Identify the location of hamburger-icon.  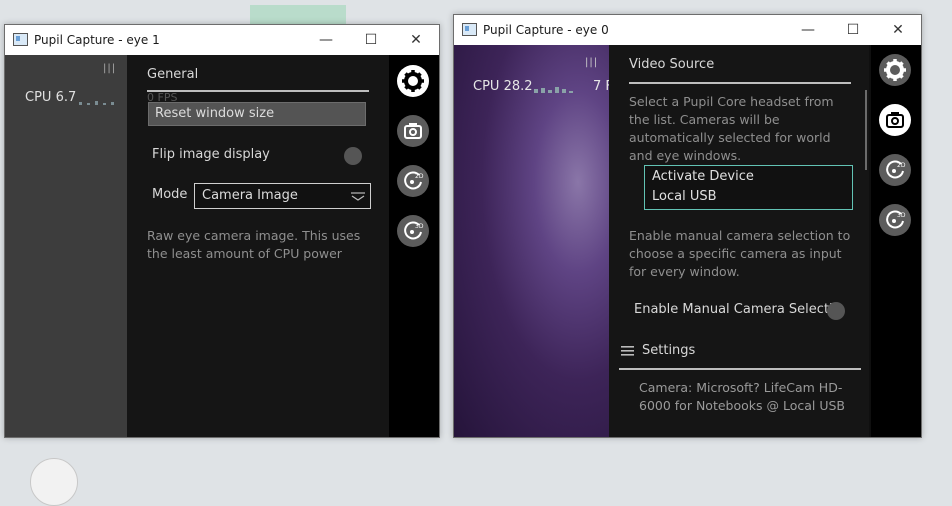
(628, 351).